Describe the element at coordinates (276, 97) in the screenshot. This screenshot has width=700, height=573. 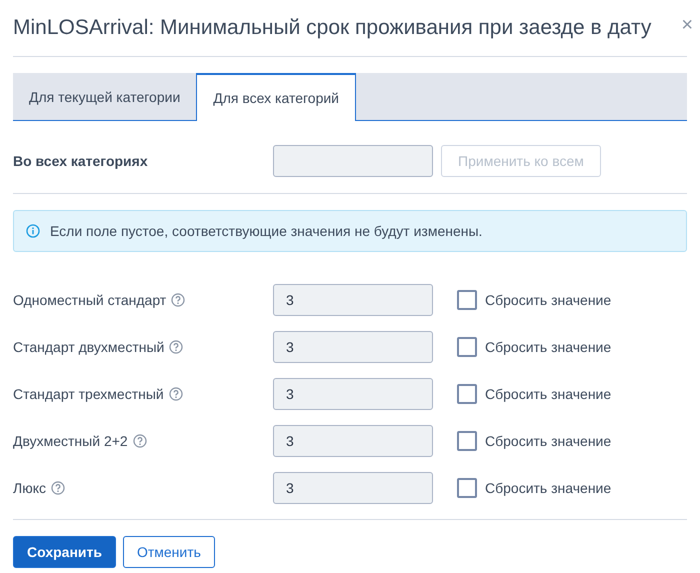
I see `tab: Для всех категорий` at that location.